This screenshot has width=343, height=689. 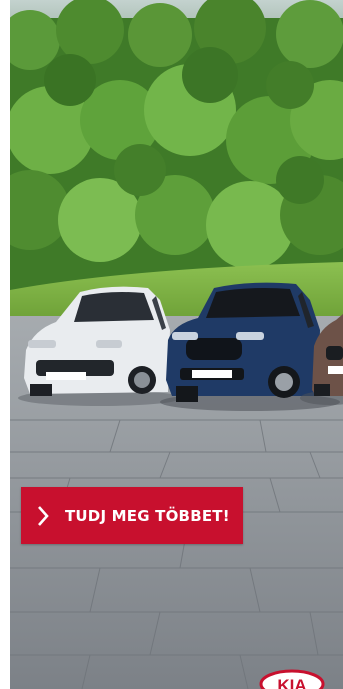 What do you see at coordinates (147, 515) in the screenshot?
I see `learn-more-label: TUDJ MEG TÖBBET!` at bounding box center [147, 515].